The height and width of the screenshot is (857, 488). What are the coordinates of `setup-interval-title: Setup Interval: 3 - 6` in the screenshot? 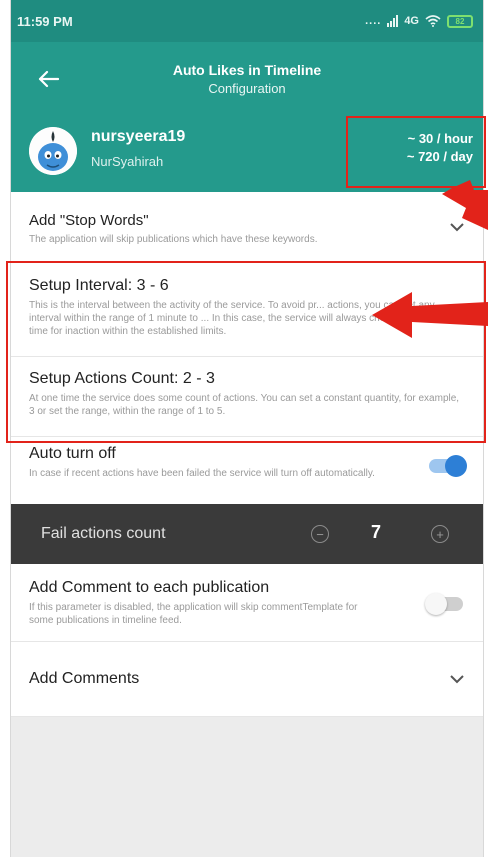 It's located at (99, 285).